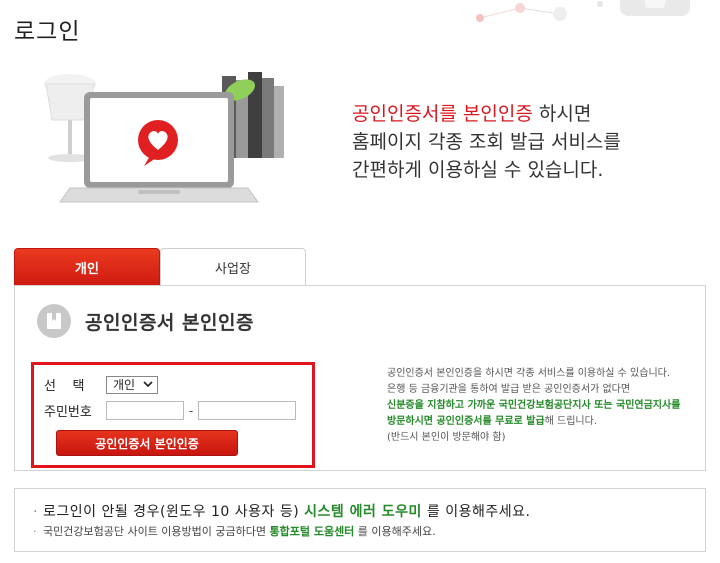  Describe the element at coordinates (395, 531) in the screenshot. I see `notice-line-2-post: 를 이용해주세요.` at that location.